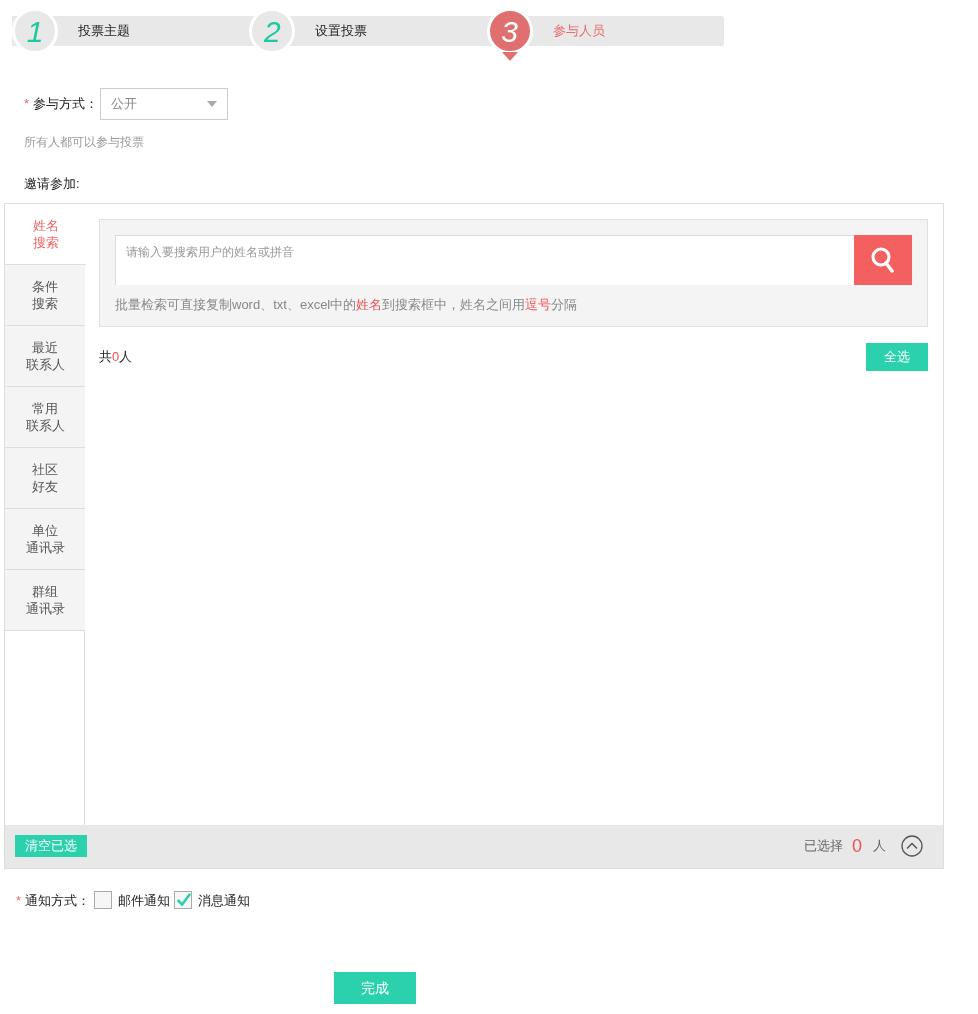 The width and height of the screenshot is (978, 1014). I want to click on checkbox-label: 邮件通知, so click(144, 900).